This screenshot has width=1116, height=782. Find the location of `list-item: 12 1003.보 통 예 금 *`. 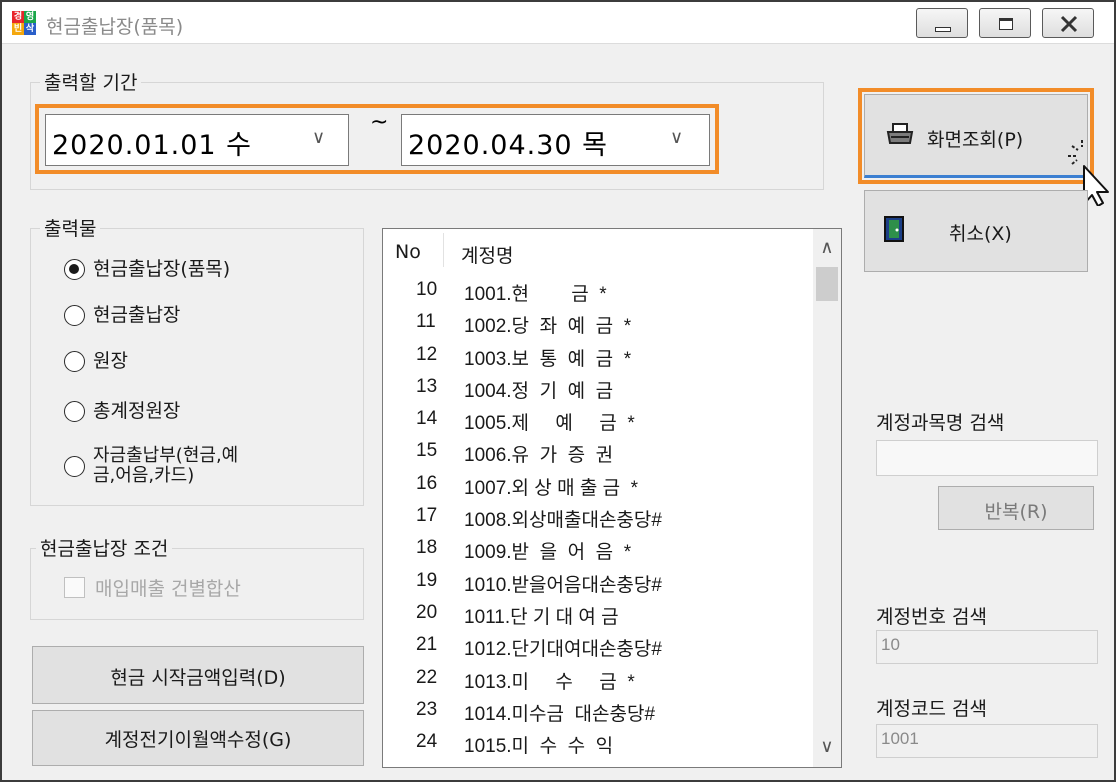

list-item: 12 1003.보 통 예 금 * is located at coordinates (598, 353).